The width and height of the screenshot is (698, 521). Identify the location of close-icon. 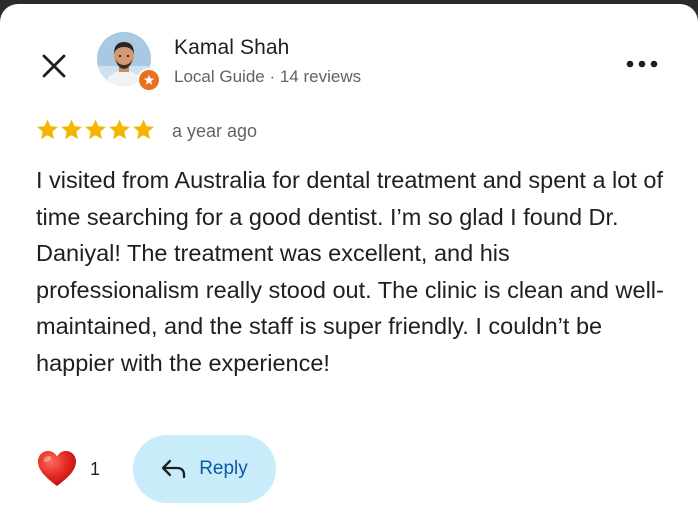
(54, 66).